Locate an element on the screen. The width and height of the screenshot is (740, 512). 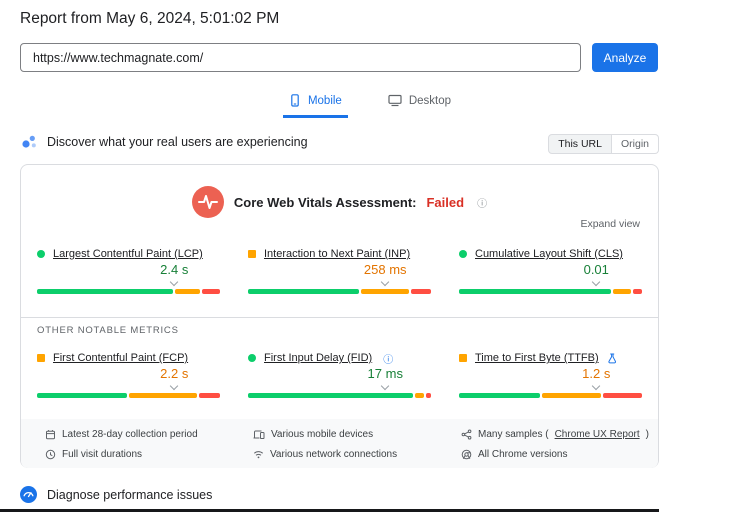
diagnose-gauge-icon is located at coordinates (28, 494).